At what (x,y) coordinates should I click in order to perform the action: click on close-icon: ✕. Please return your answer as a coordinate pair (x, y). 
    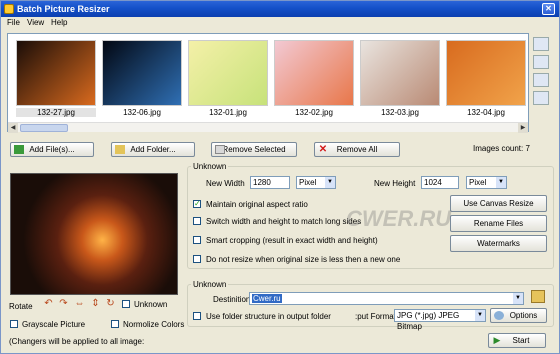
    Looking at the image, I should click on (548, 9).